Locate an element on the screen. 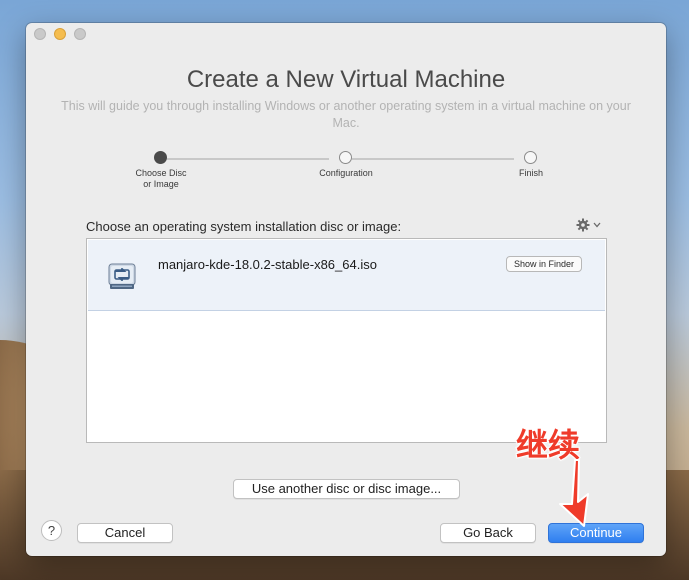 Image resolution: width=689 pixels, height=580 pixels. step-dot-choose-disc is located at coordinates (160, 157).